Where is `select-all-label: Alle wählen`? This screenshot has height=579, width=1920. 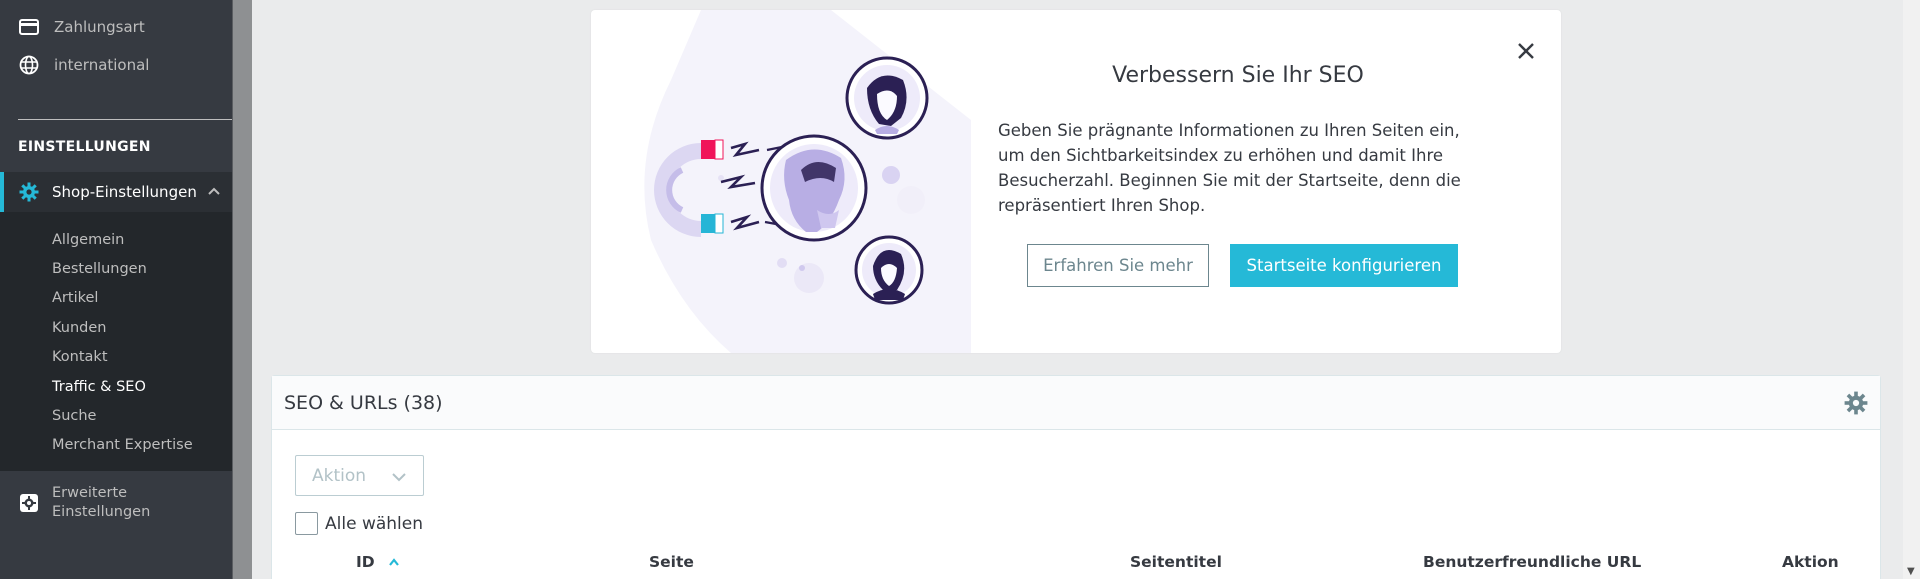
select-all-label: Alle wählen is located at coordinates (374, 523).